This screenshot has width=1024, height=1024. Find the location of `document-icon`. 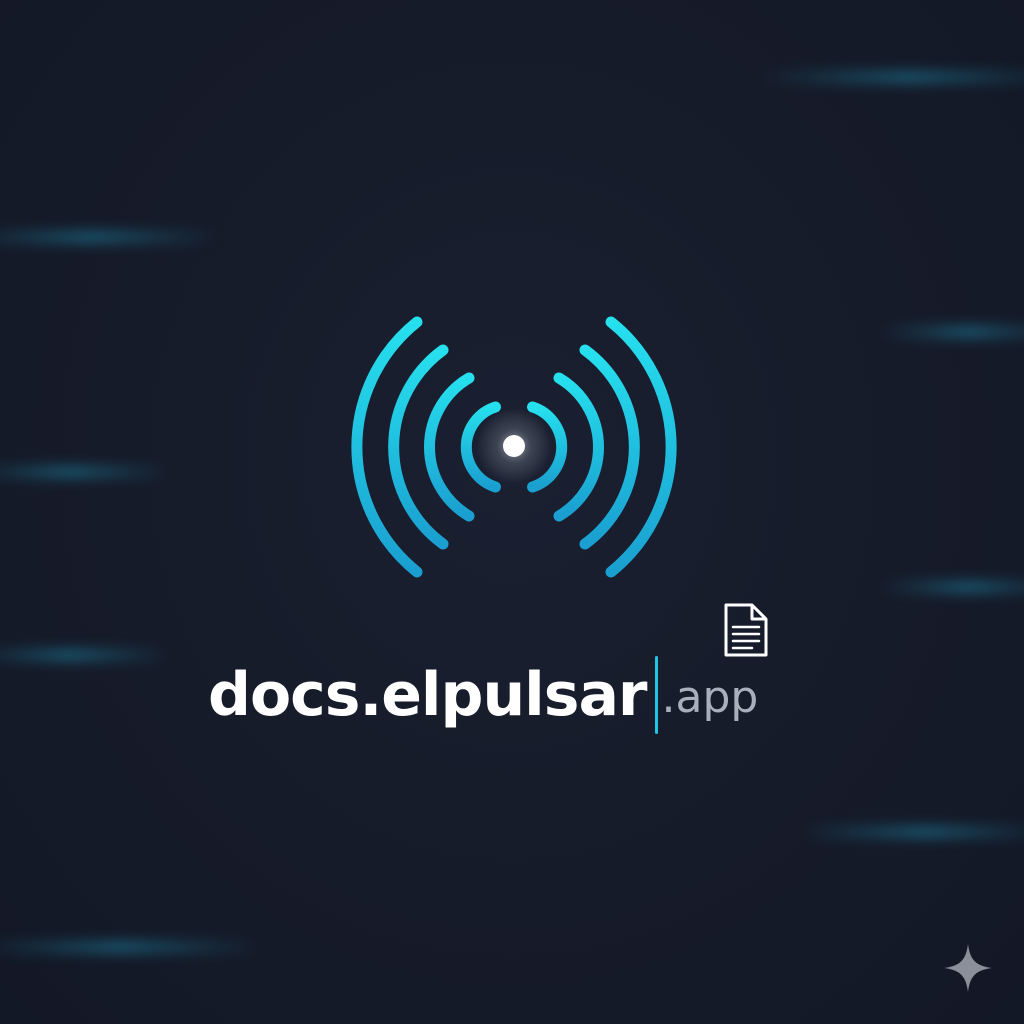

document-icon is located at coordinates (746, 630).